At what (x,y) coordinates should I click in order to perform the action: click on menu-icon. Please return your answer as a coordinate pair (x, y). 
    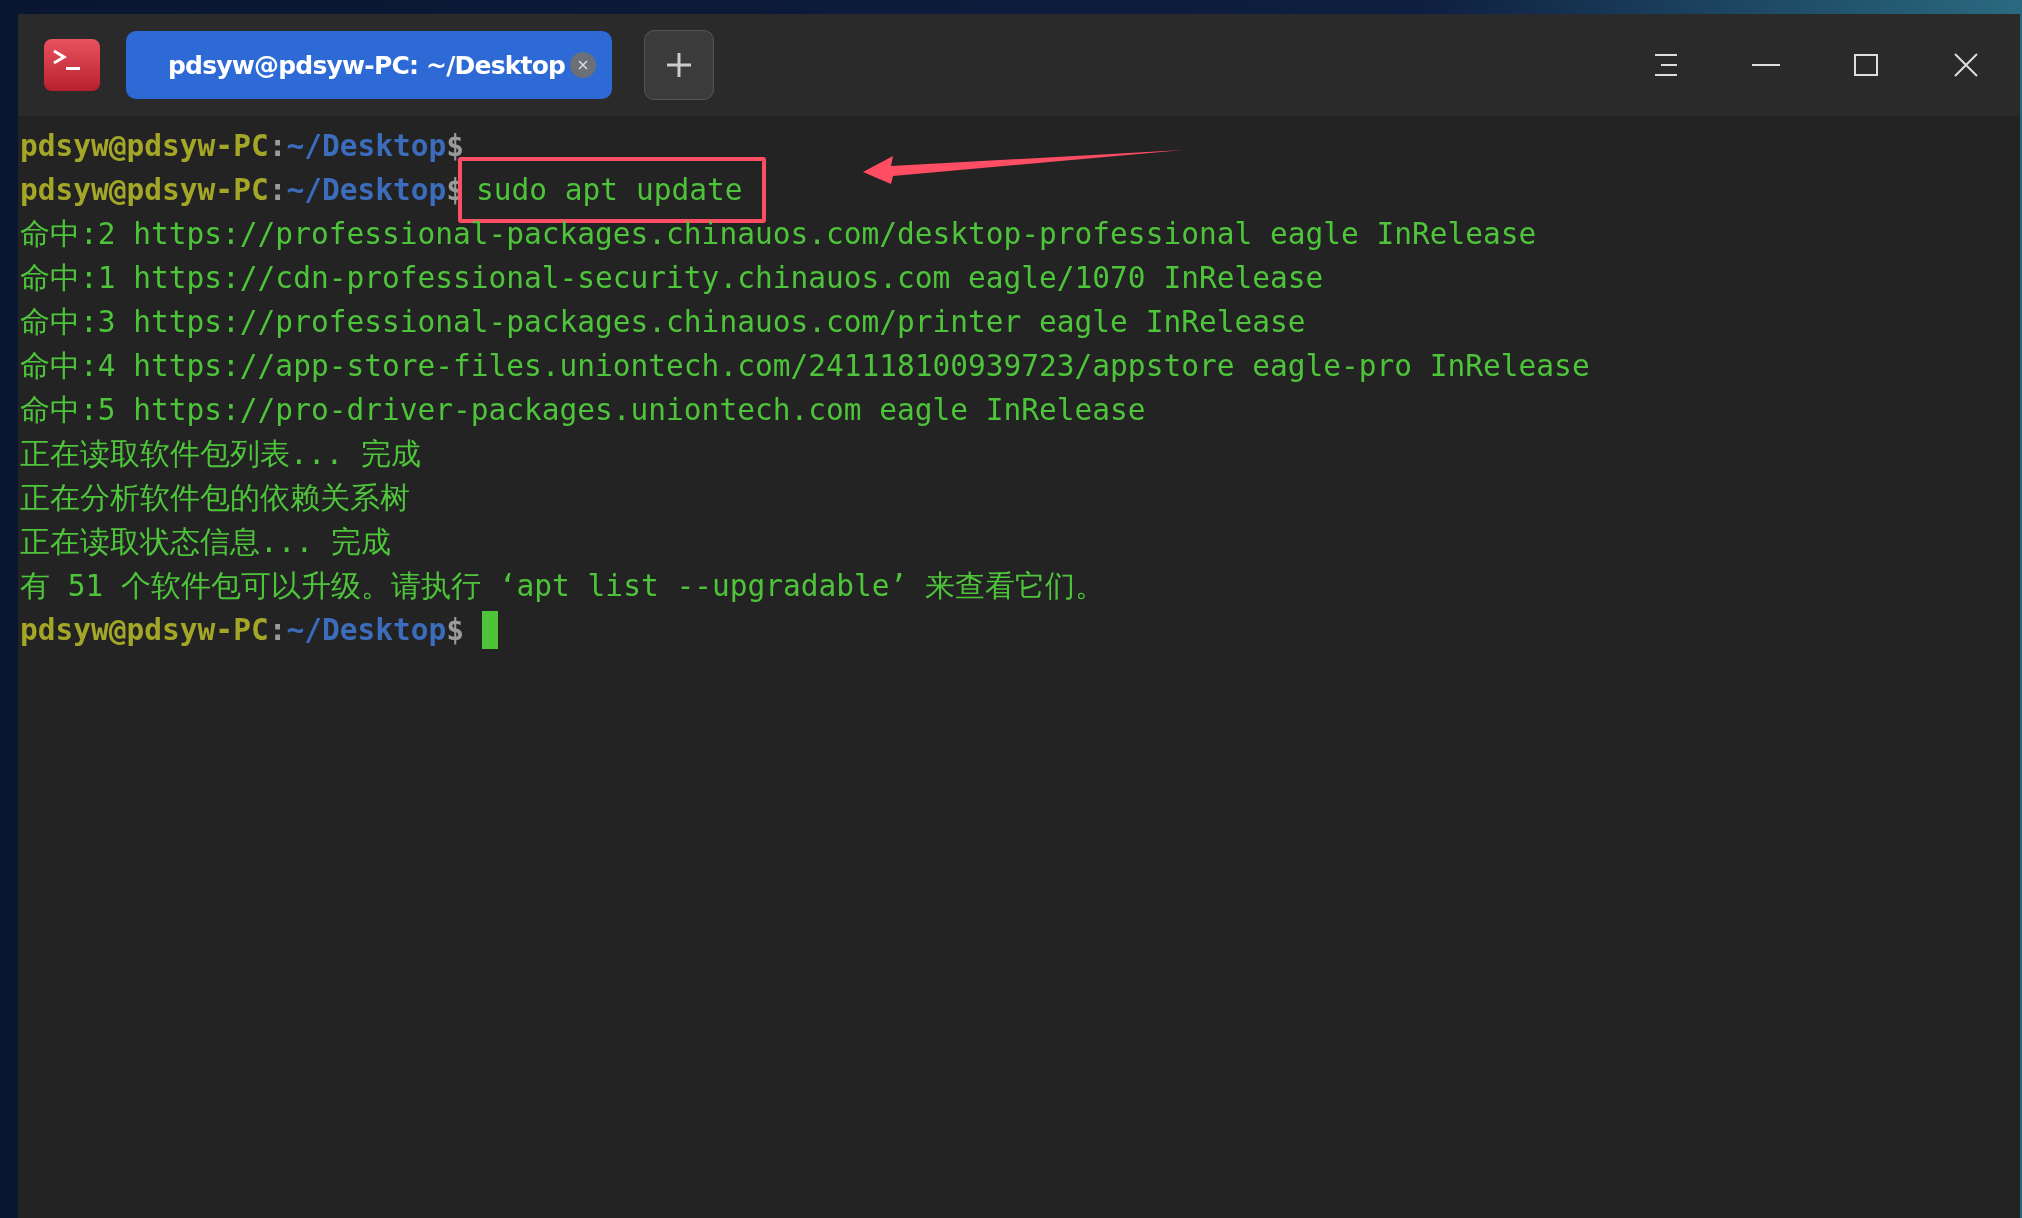
    Looking at the image, I should click on (1666, 65).